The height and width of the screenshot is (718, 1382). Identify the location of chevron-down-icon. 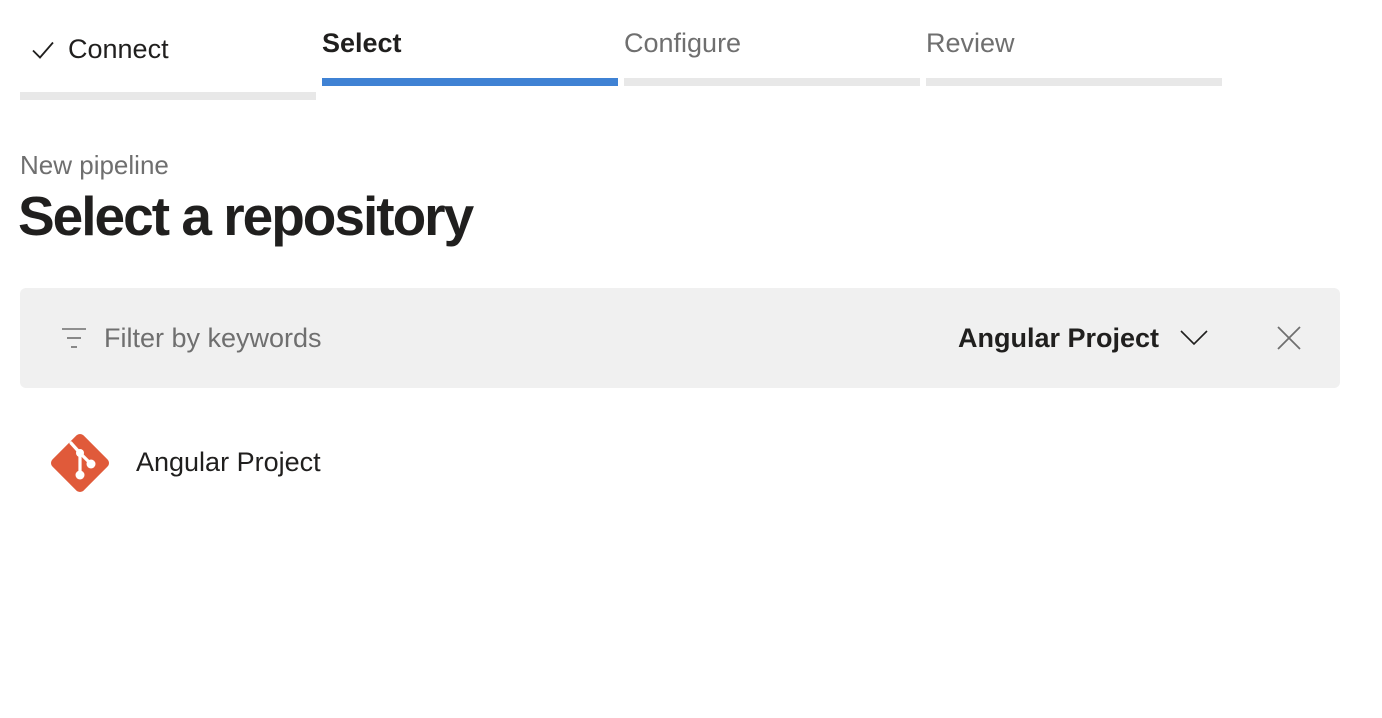
(1194, 338).